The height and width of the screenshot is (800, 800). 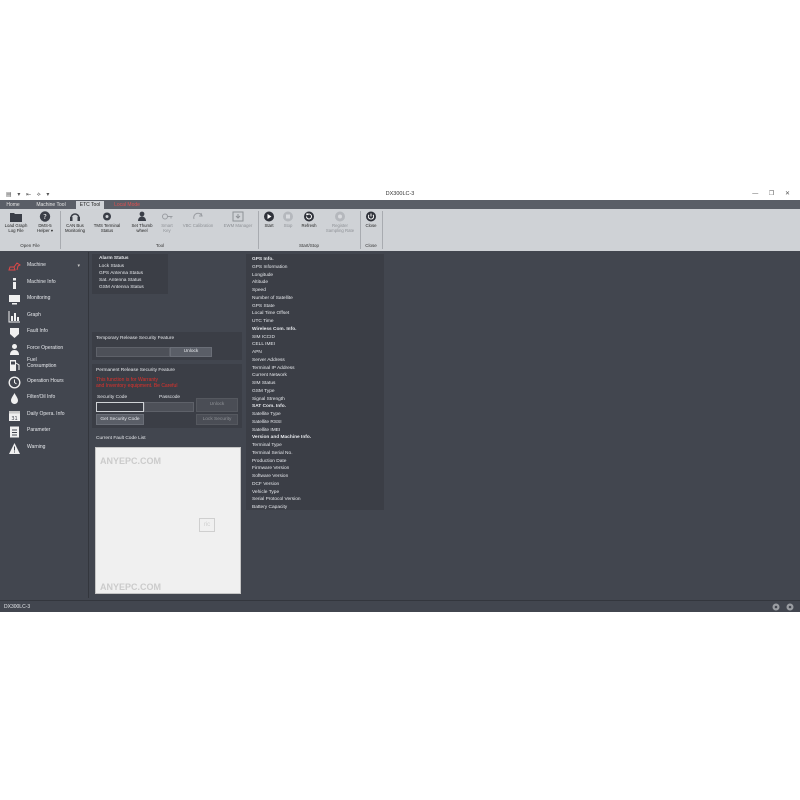 I want to click on sidebar-item-monitoring: Monitoring, so click(x=43, y=299).